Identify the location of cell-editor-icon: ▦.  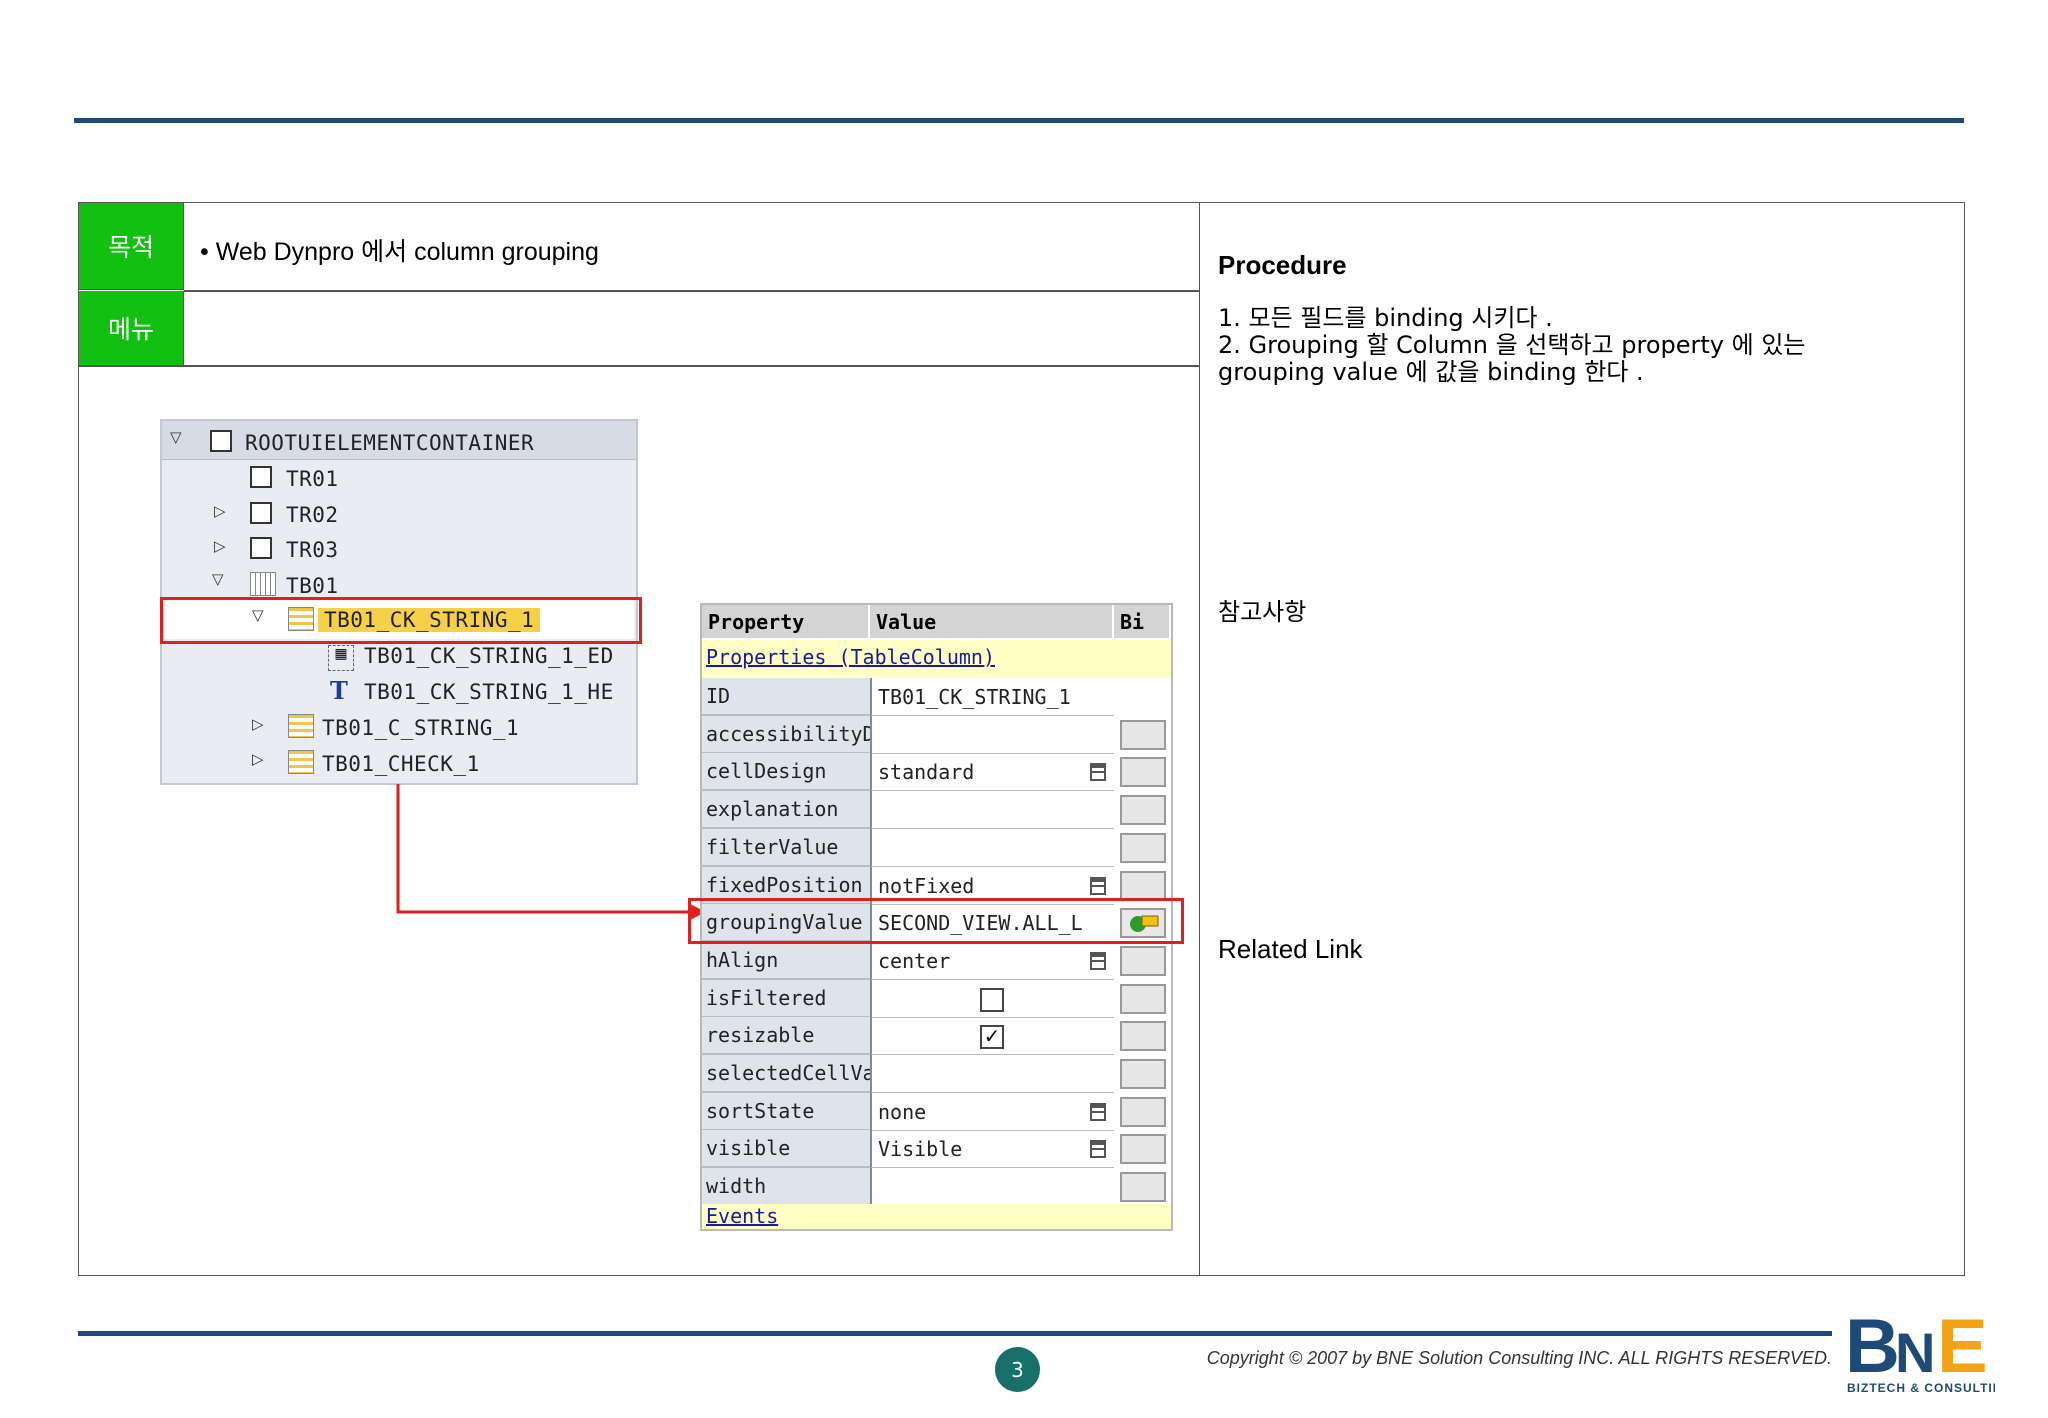
(341, 658).